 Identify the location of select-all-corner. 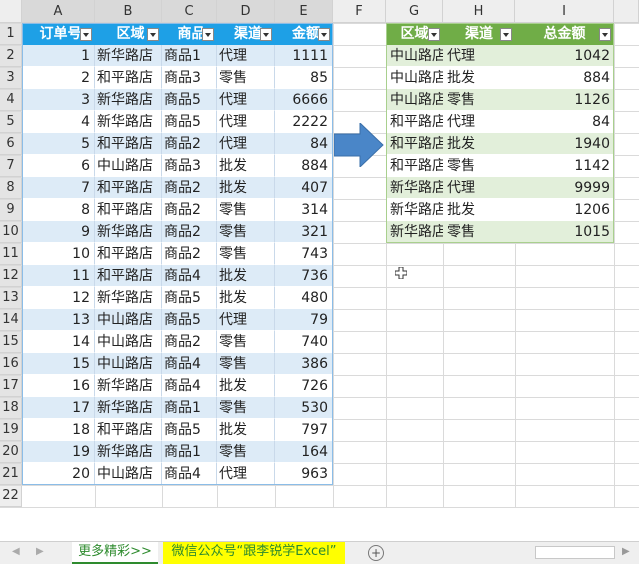
(11, 11).